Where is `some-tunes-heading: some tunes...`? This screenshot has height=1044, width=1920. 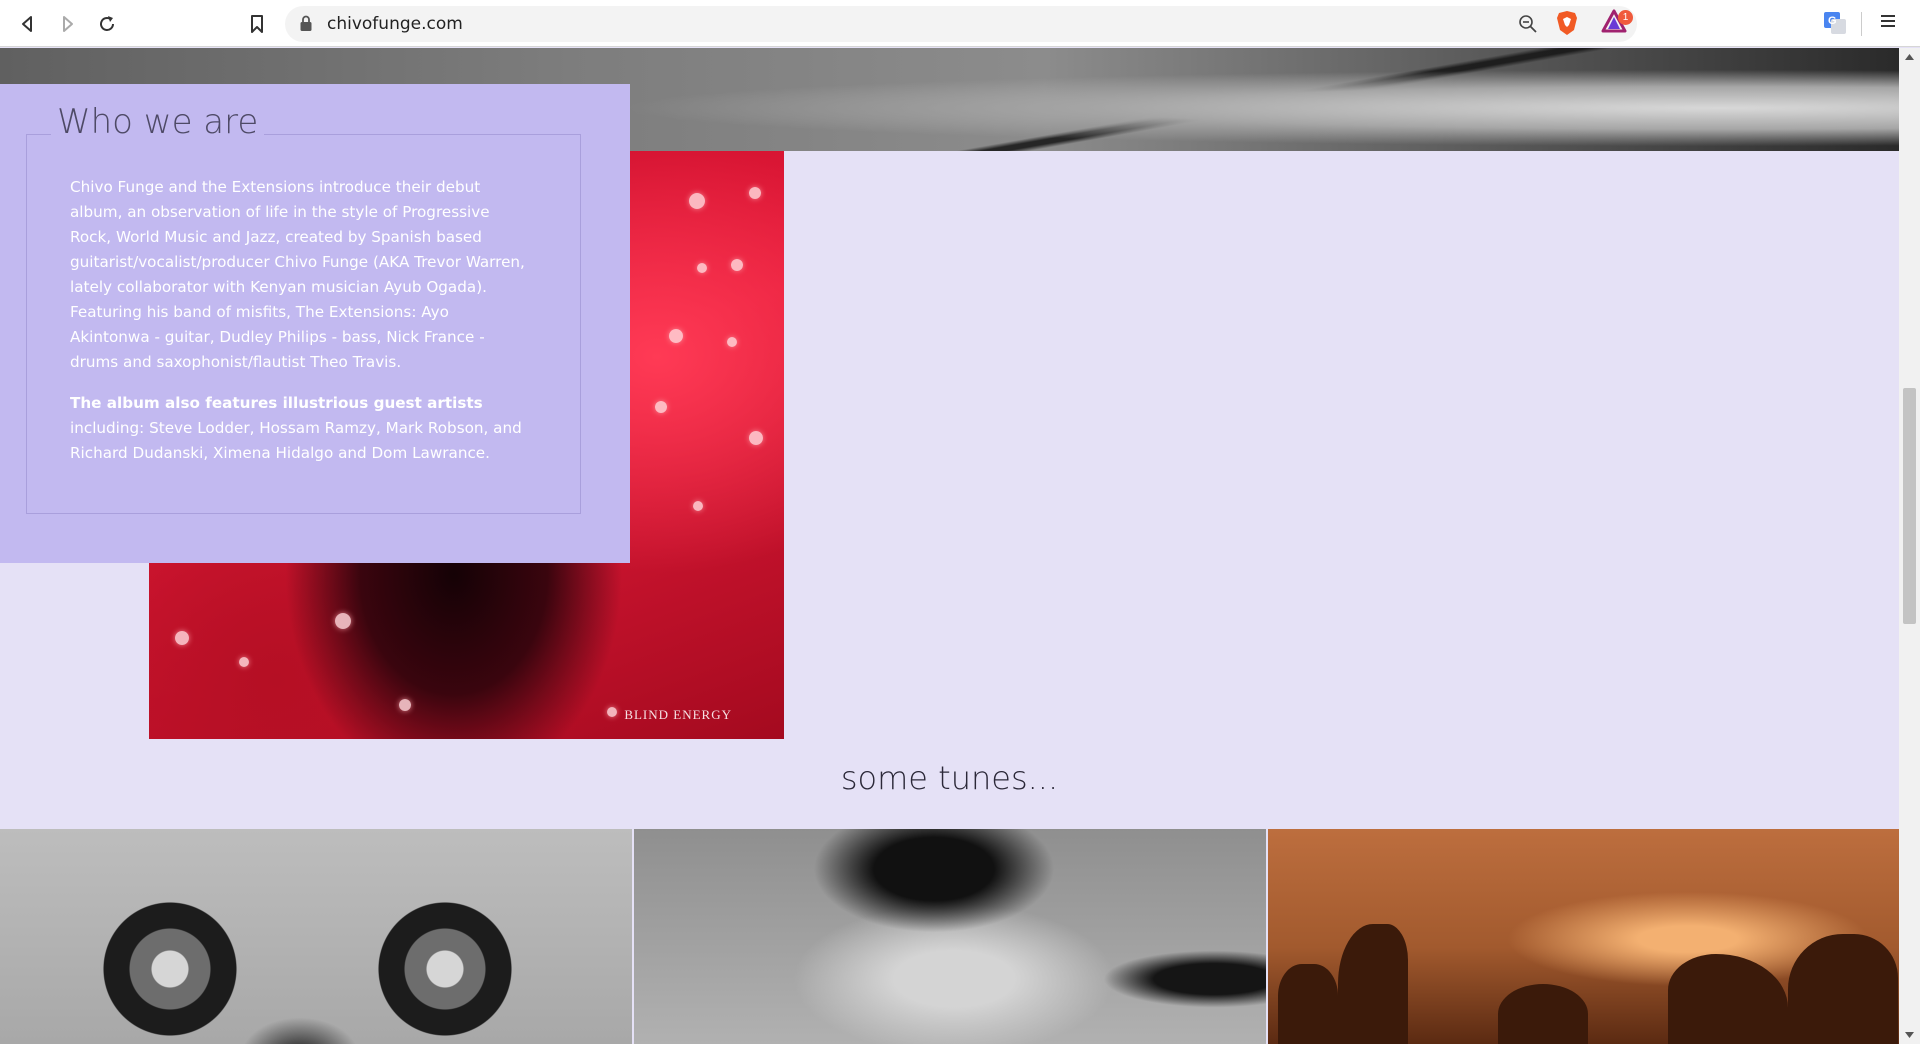
some-tunes-heading: some tunes... is located at coordinates (949, 778).